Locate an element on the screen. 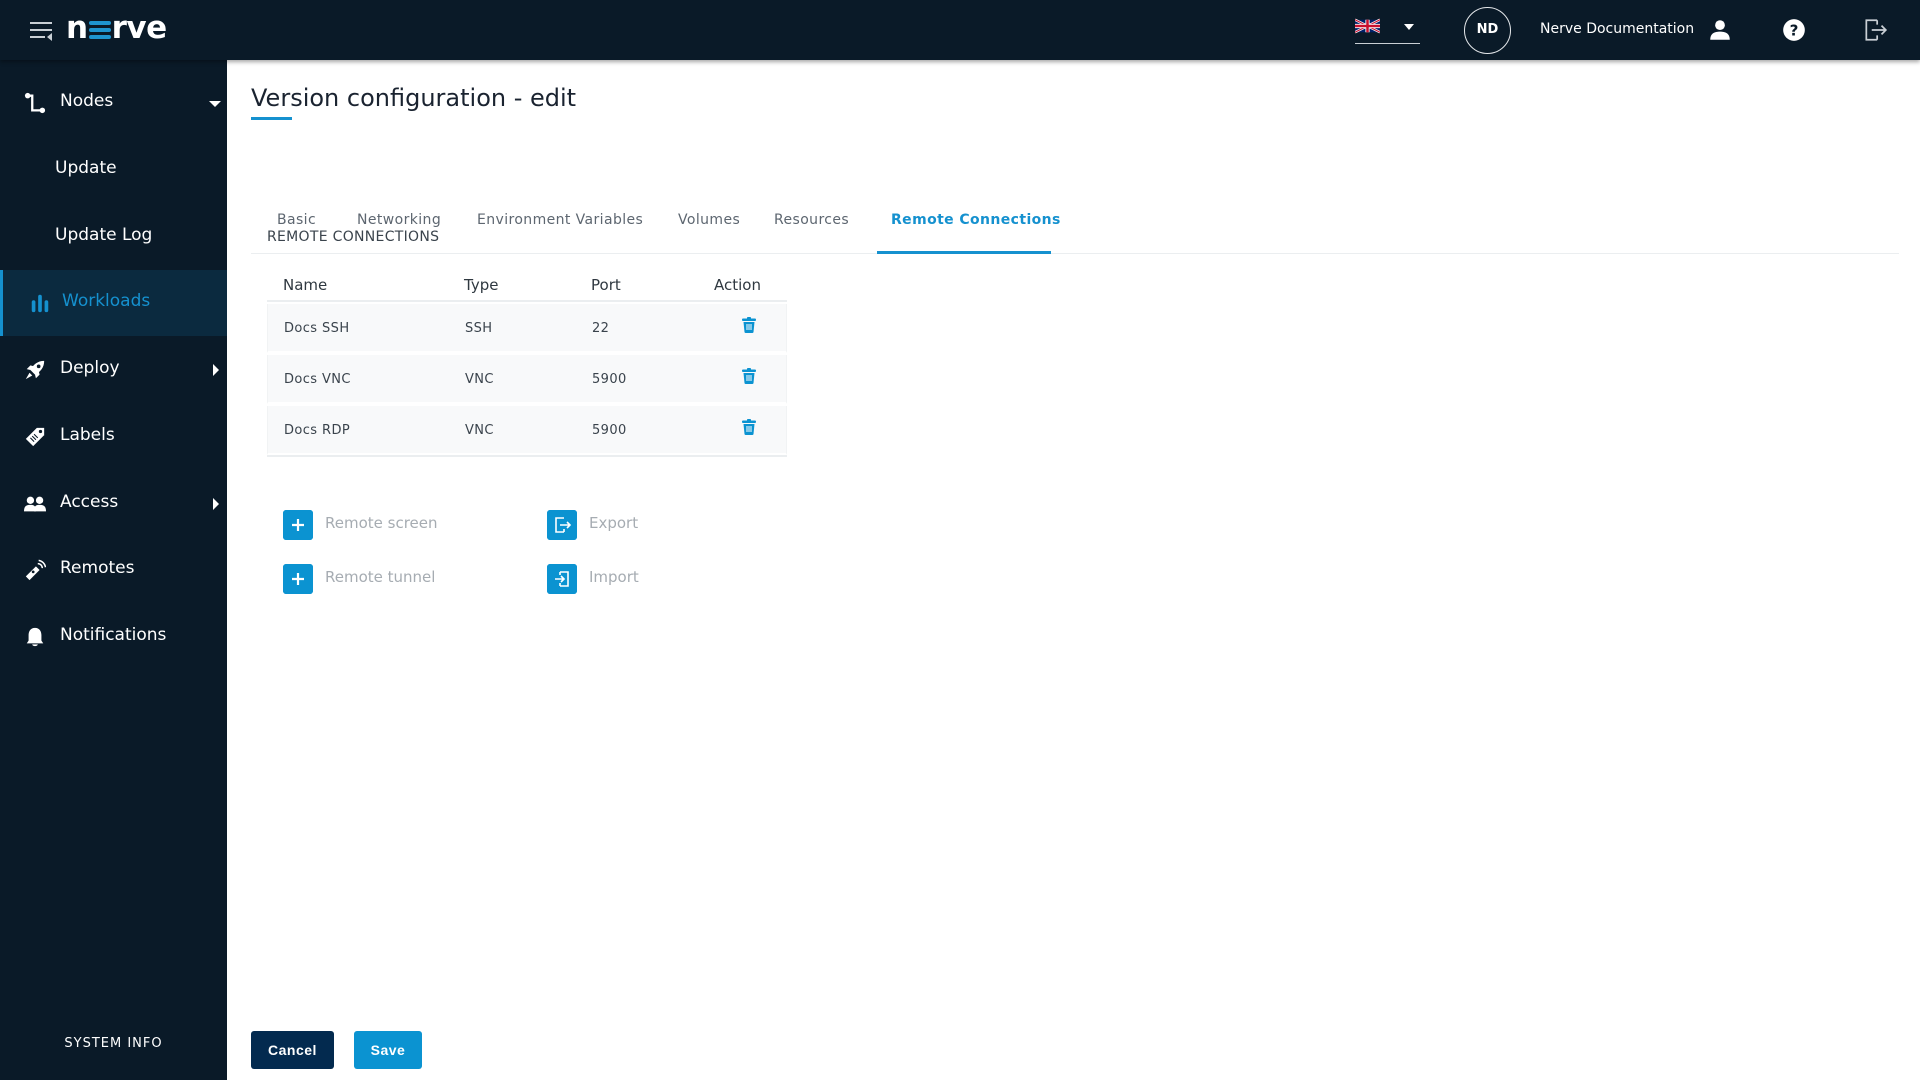 The height and width of the screenshot is (1080, 1920). sidebar-item-label: Update is located at coordinates (86, 168).